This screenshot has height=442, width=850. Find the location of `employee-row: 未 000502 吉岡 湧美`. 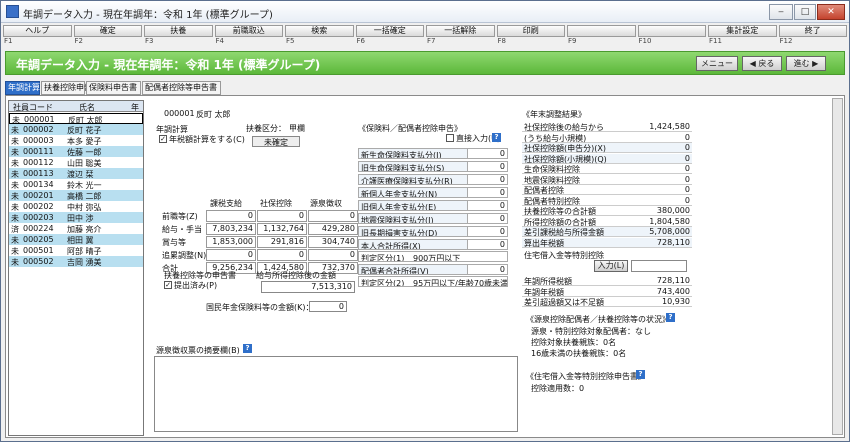

employee-row: 未 000502 吉岡 湧美 is located at coordinates (76, 261).